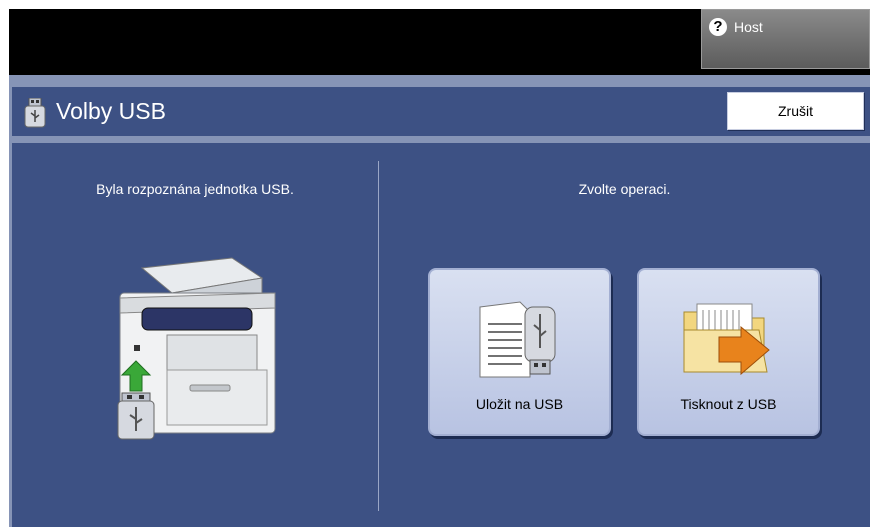  I want to click on save-to-usb-button: Uložit na USB, so click(519, 352).